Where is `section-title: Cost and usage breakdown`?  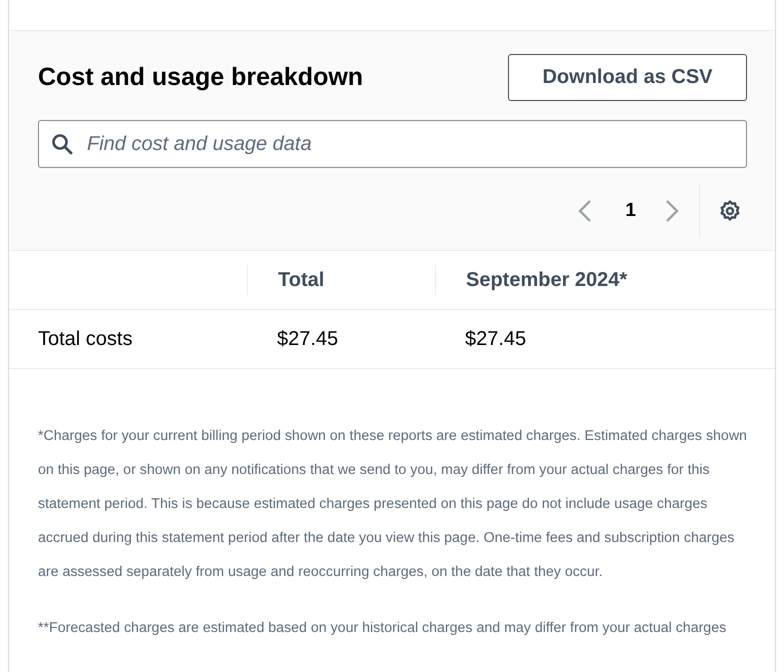
section-title: Cost and usage breakdown is located at coordinates (201, 77).